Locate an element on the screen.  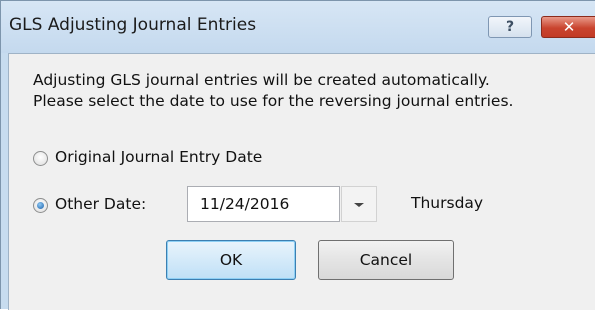
window-title: GLS Adjusting Journal Entries is located at coordinates (133, 25).